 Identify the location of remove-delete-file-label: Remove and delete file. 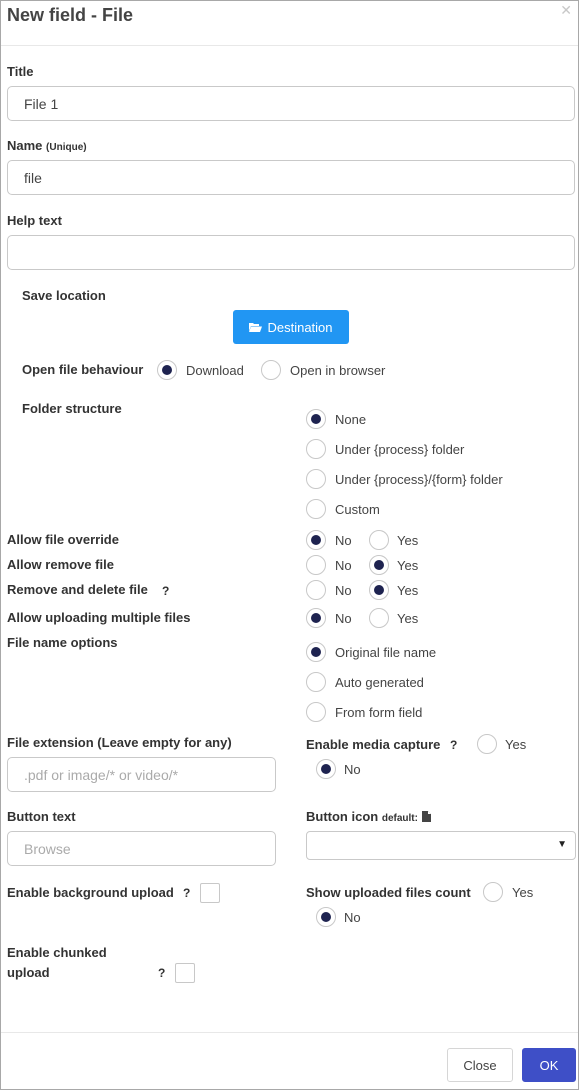
(77, 589).